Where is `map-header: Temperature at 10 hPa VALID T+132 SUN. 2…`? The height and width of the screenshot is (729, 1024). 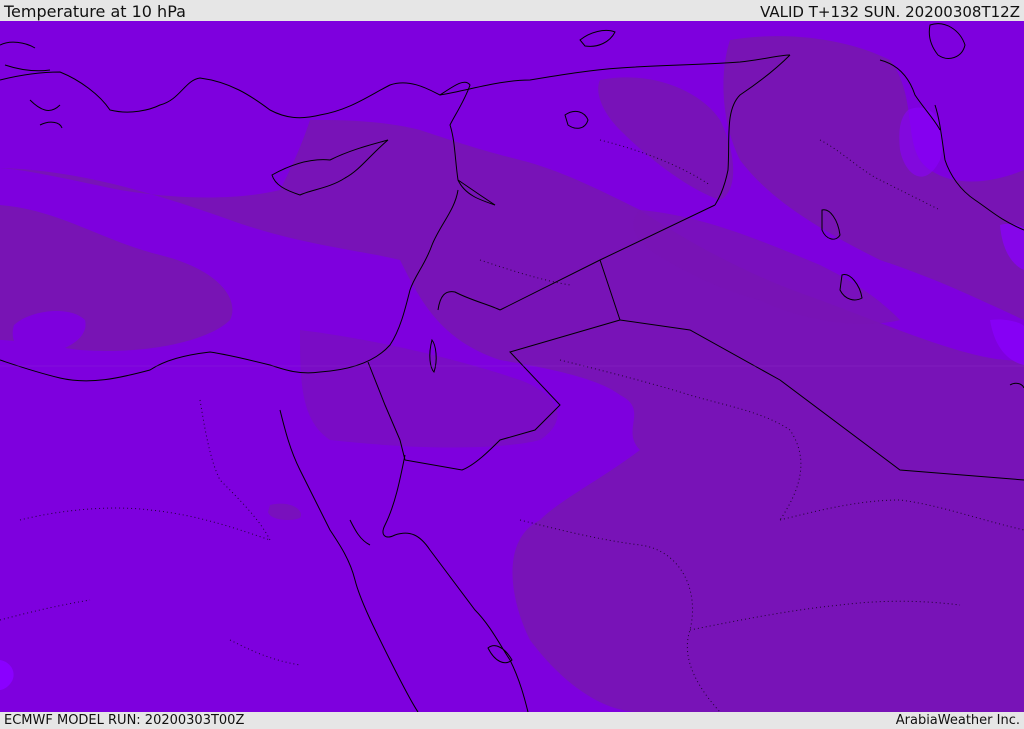 map-header: Temperature at 10 hPa VALID T+132 SUN. 2… is located at coordinates (512, 10).